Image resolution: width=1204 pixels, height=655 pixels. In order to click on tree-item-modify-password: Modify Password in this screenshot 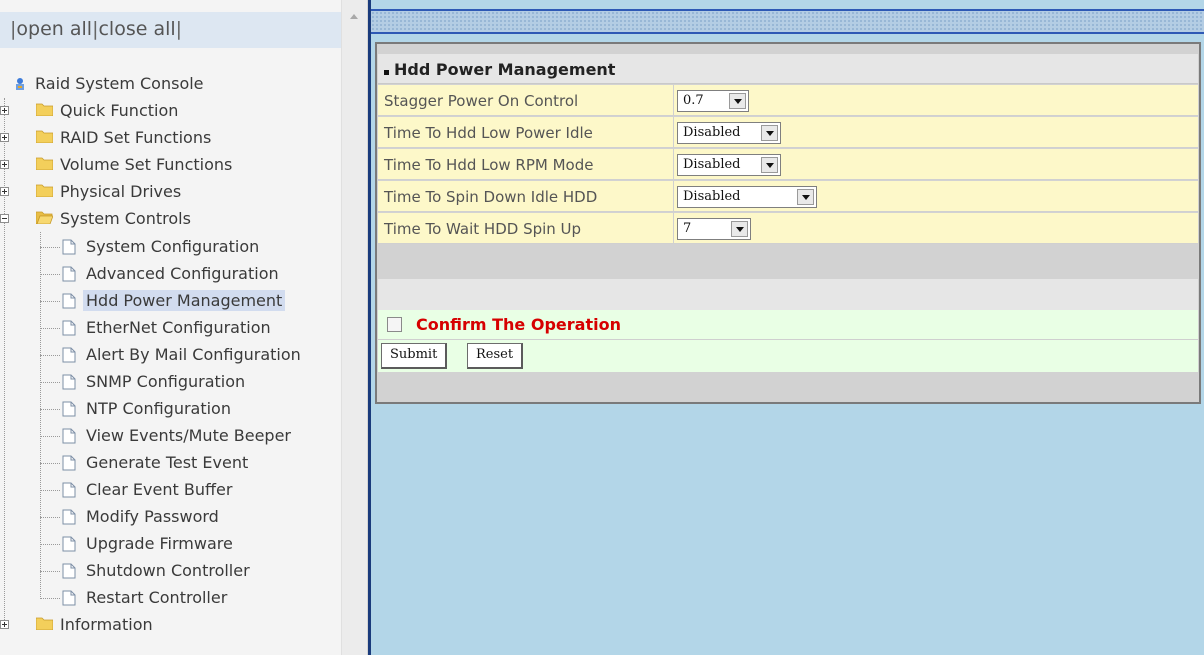, I will do `click(131, 517)`.